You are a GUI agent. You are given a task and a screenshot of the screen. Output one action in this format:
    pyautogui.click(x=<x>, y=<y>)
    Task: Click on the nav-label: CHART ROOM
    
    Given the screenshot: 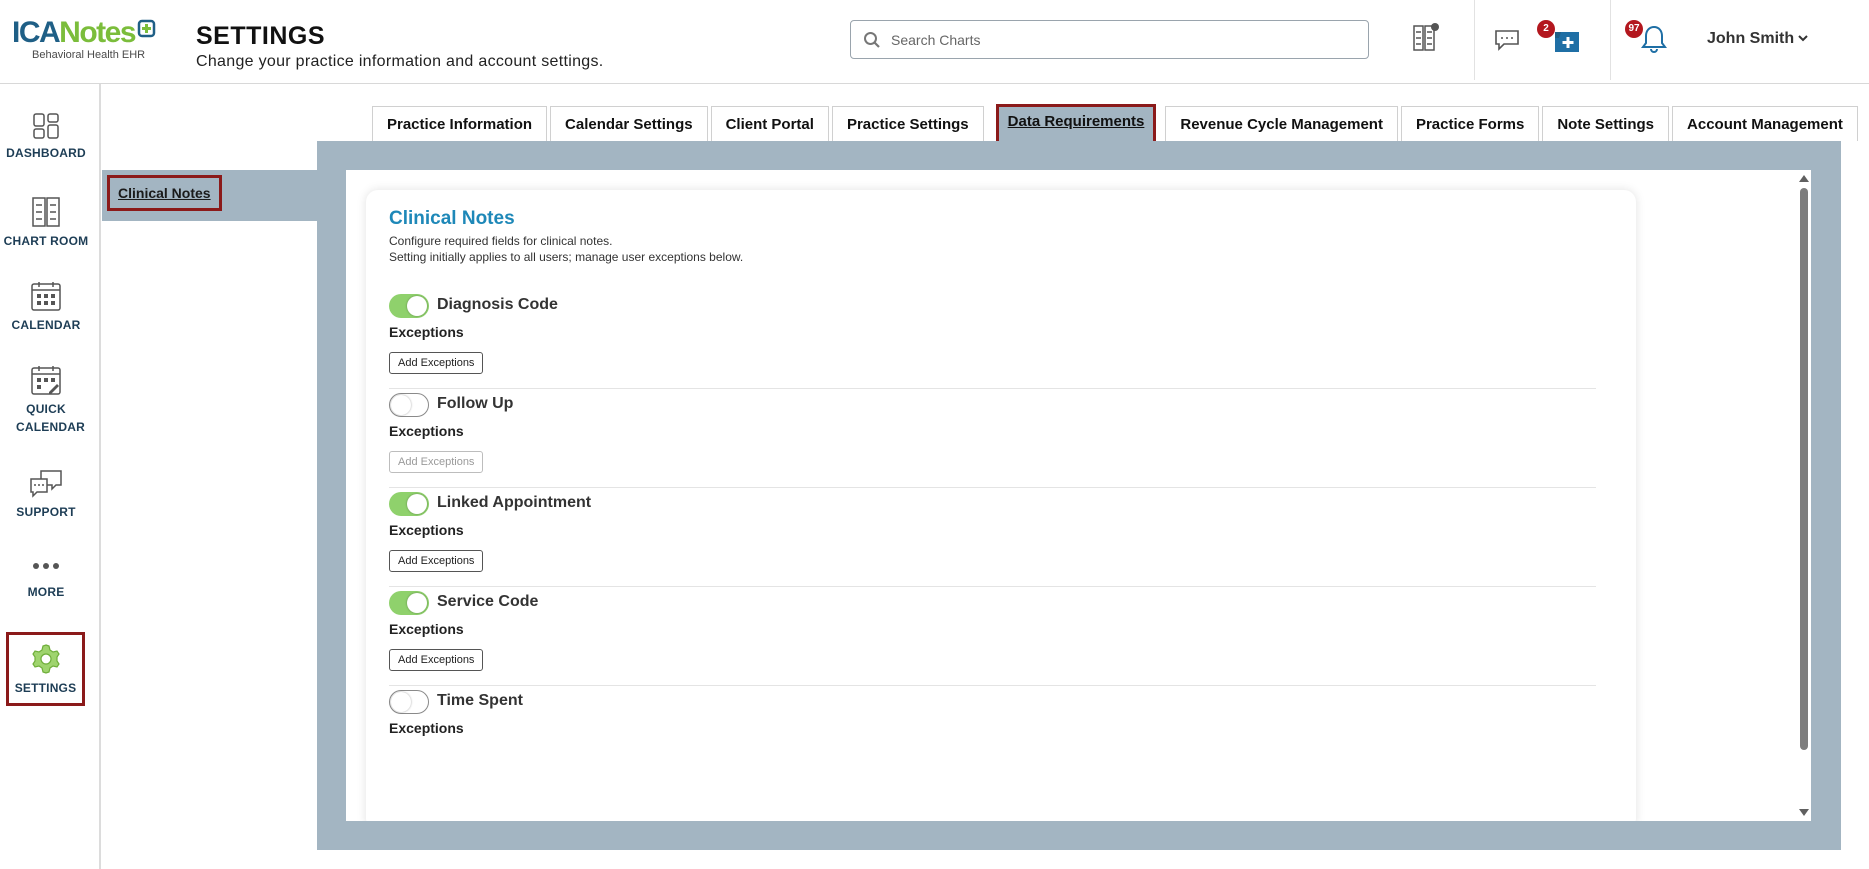 What is the action you would take?
    pyautogui.click(x=46, y=241)
    